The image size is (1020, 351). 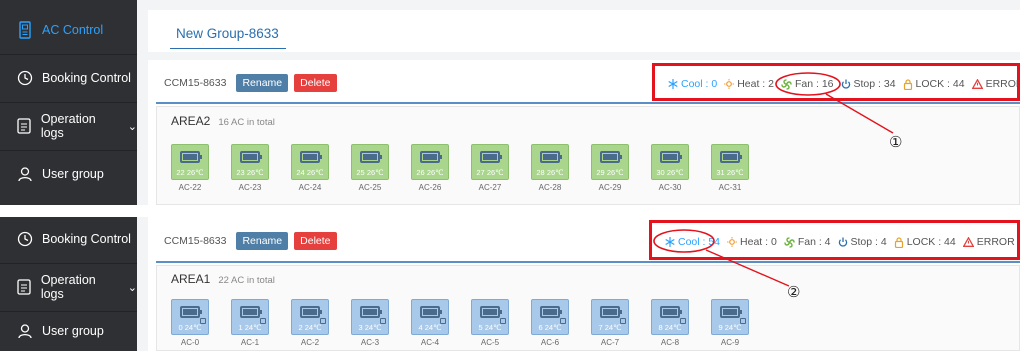 What do you see at coordinates (490, 162) in the screenshot?
I see `ac-tile: 27 26℃` at bounding box center [490, 162].